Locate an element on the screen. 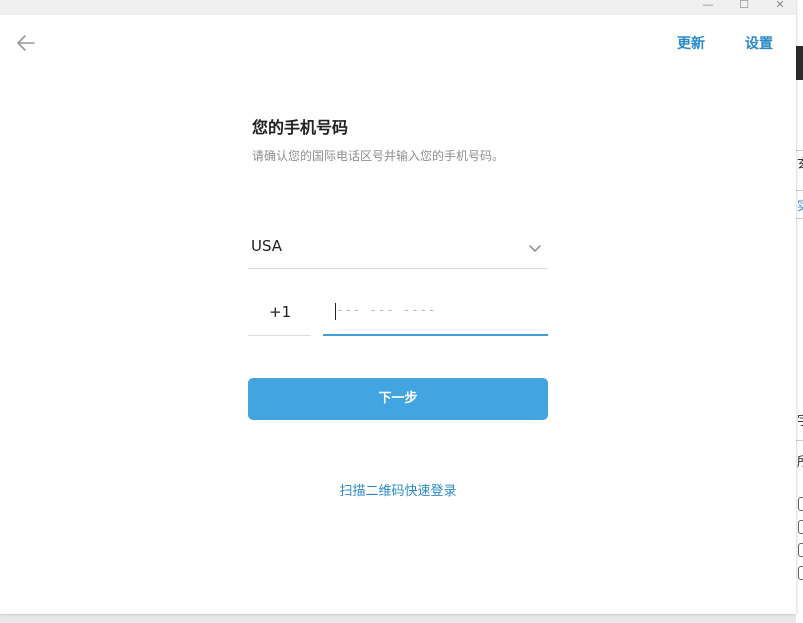  settings-button: 设置 is located at coordinates (759, 43).